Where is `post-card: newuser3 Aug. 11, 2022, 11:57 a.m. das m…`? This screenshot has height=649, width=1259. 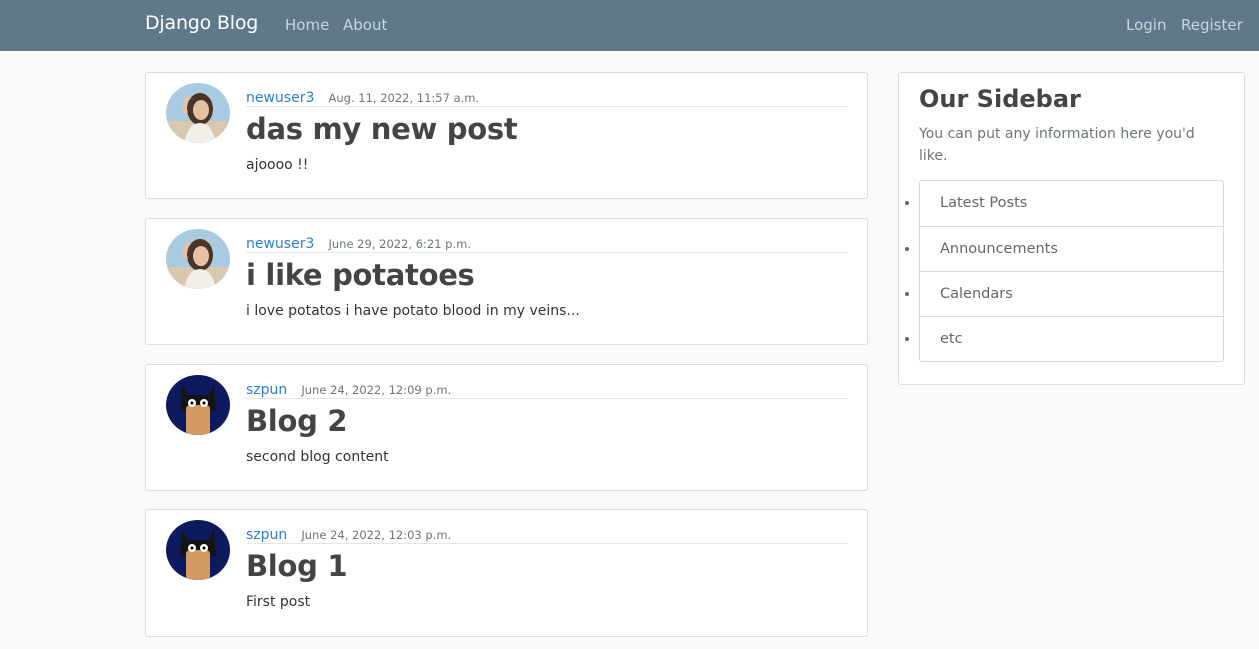
post-card: newuser3 Aug. 11, 2022, 11:57 a.m. das m… is located at coordinates (506, 135).